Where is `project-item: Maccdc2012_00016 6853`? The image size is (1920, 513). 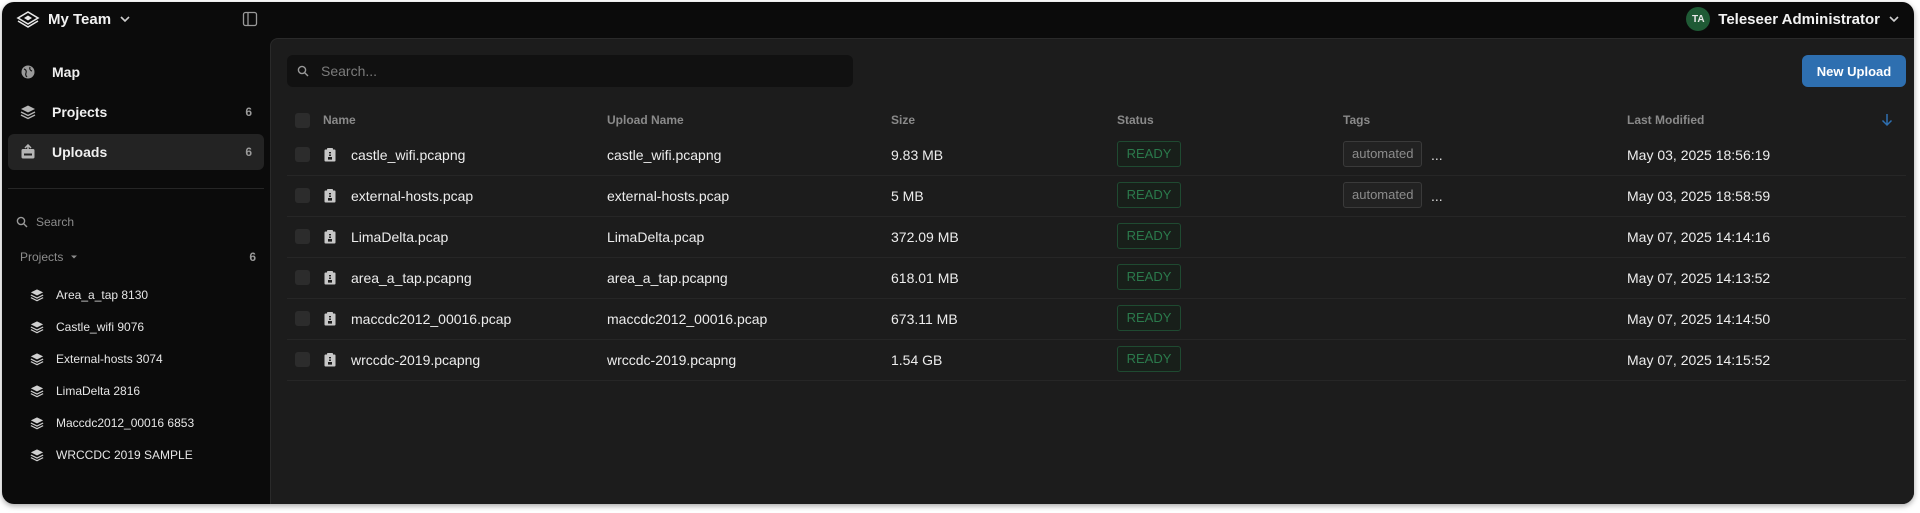
project-item: Maccdc2012_00016 6853 is located at coordinates (140, 423).